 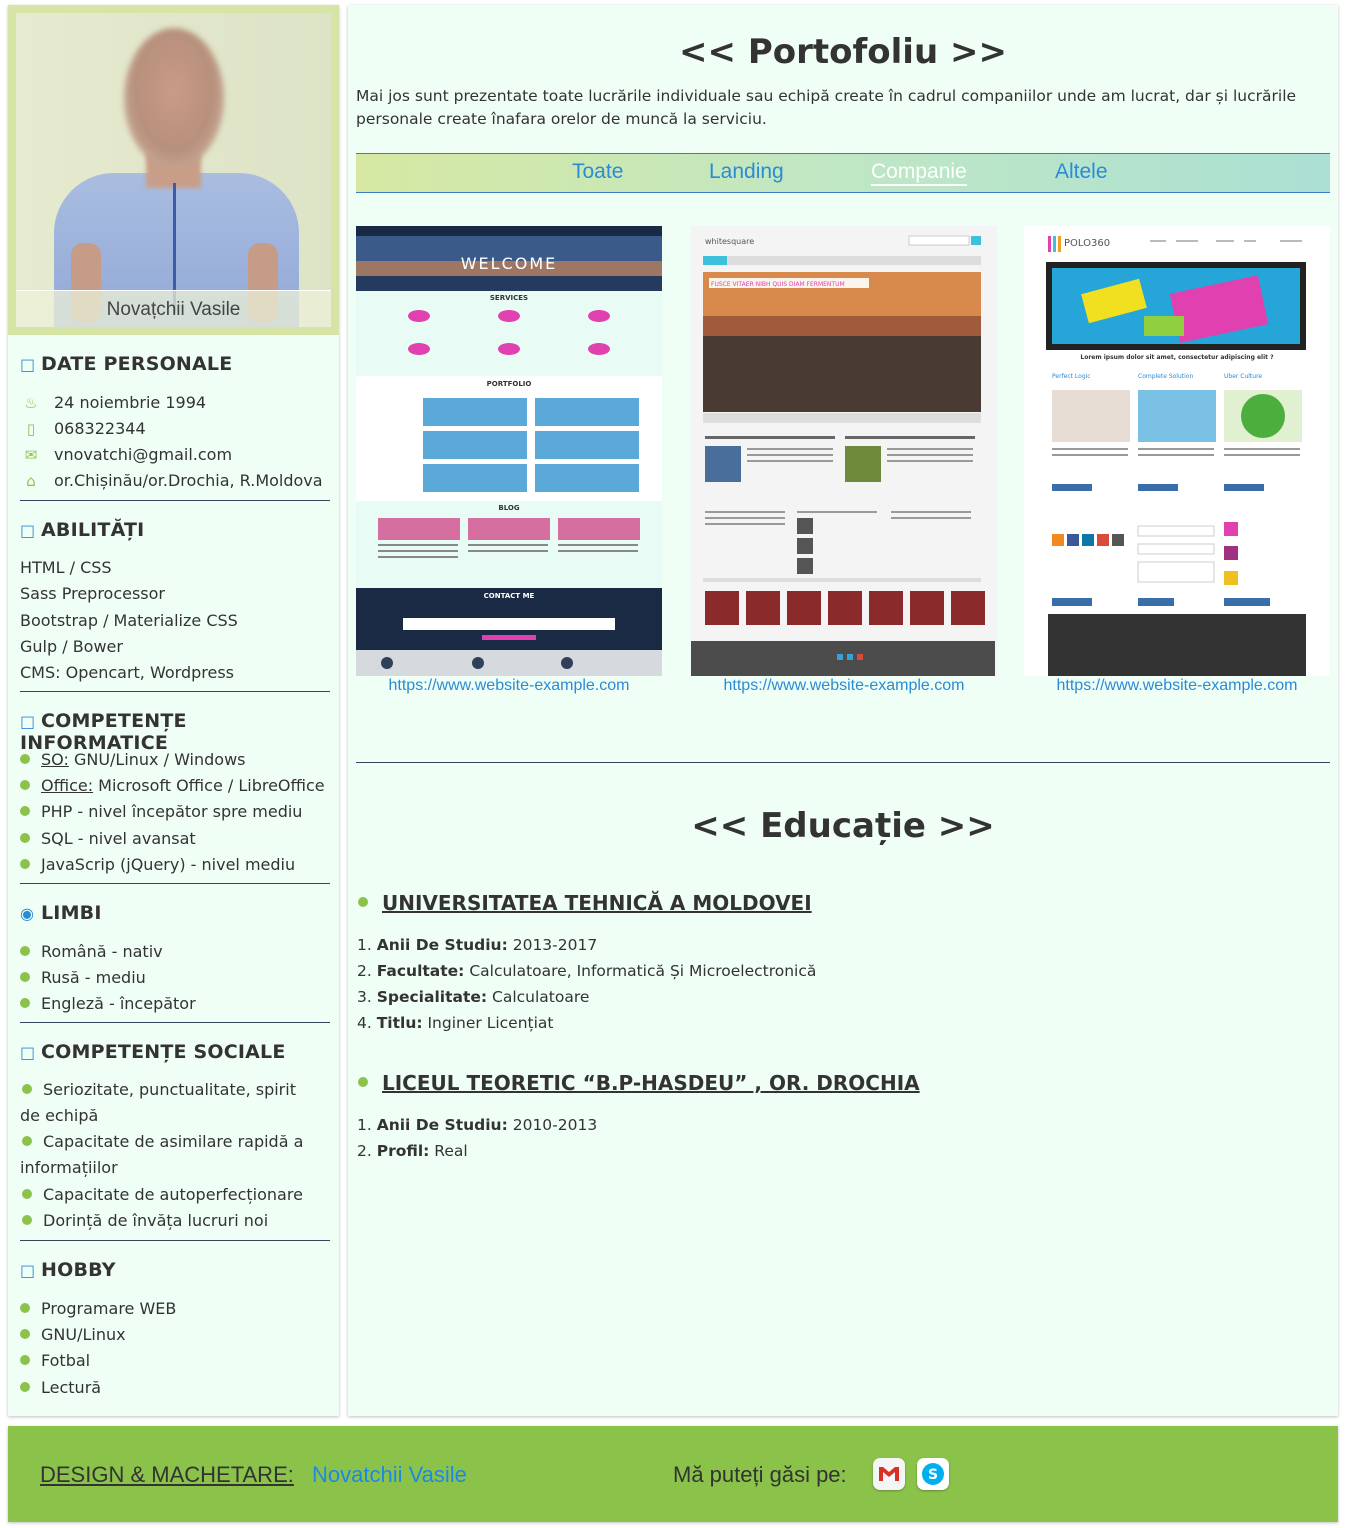 What do you see at coordinates (170, 1195) in the screenshot?
I see `social-item: Capacitate de autoperfecționare` at bounding box center [170, 1195].